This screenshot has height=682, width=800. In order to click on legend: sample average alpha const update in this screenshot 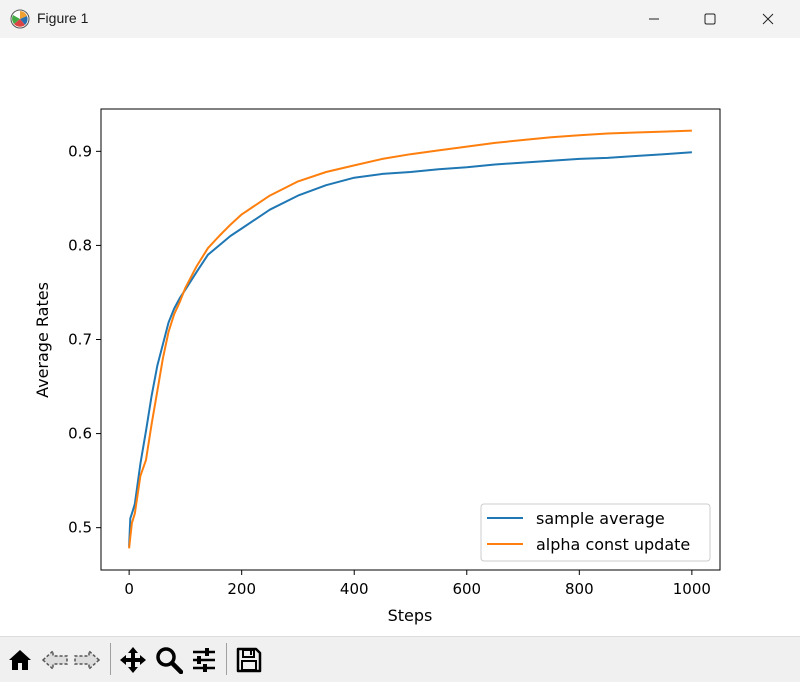, I will do `click(595, 532)`.